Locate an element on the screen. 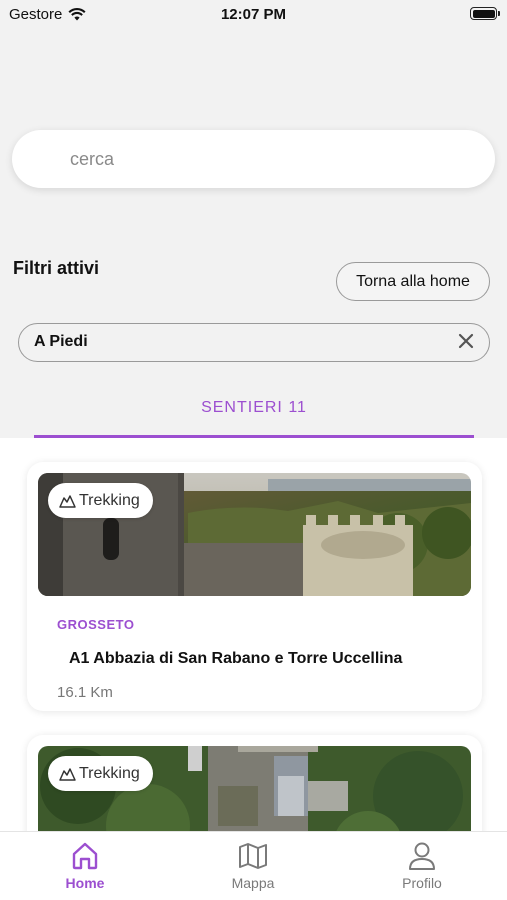  filter-chip: A Piedi is located at coordinates (254, 342).